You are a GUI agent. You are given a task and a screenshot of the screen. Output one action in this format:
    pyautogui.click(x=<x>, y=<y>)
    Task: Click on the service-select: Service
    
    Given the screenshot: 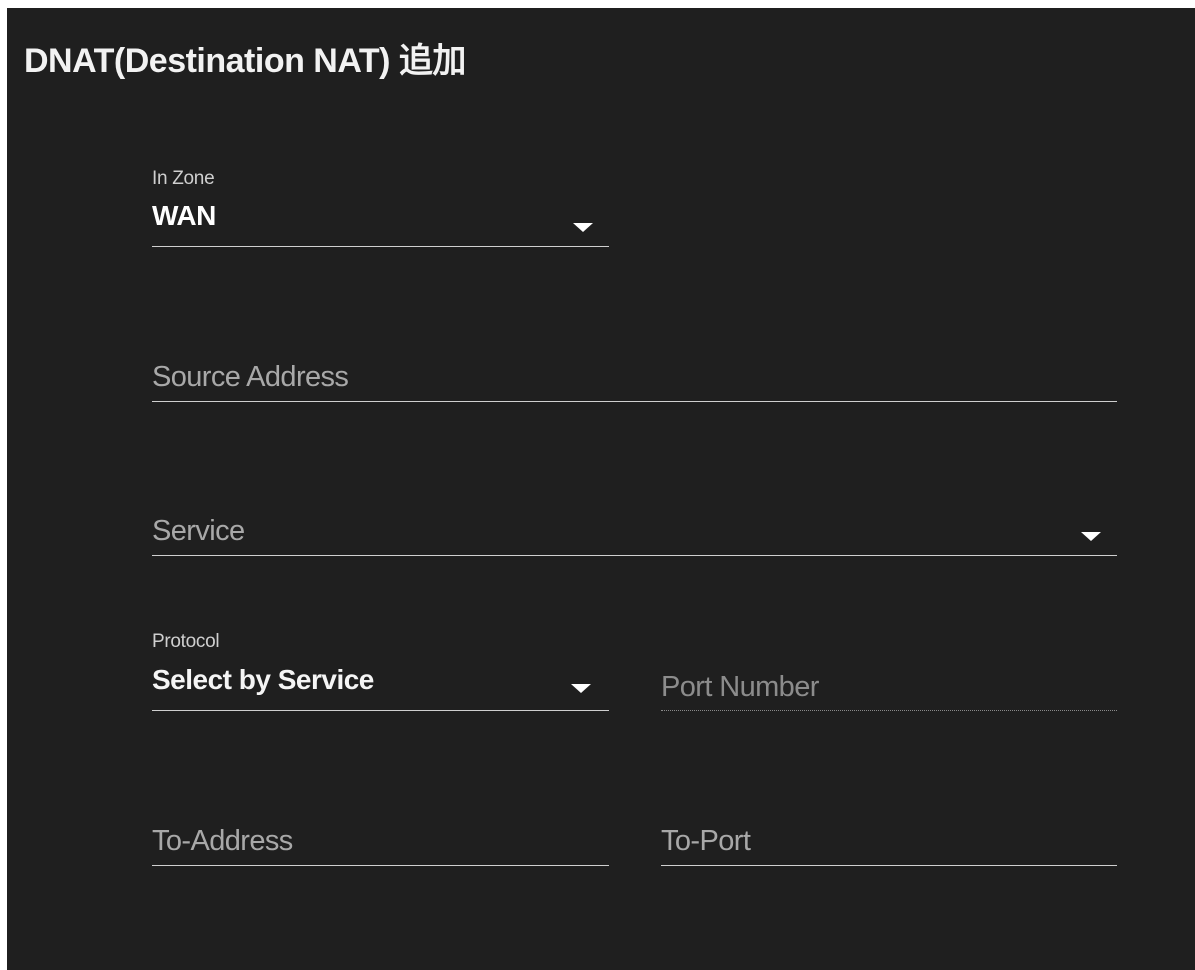 What is the action you would take?
    pyautogui.click(x=634, y=529)
    